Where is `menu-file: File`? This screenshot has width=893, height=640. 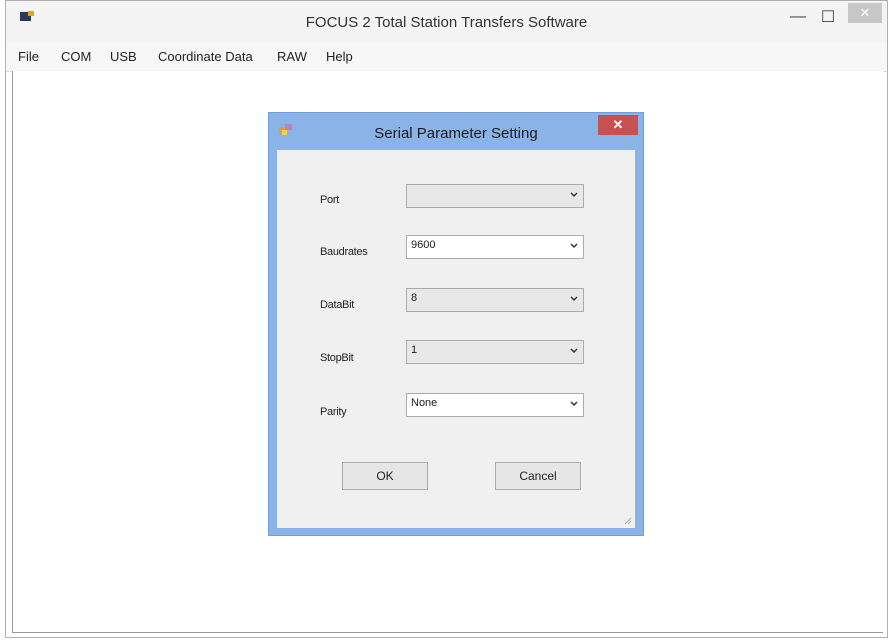 menu-file: File is located at coordinates (28, 56).